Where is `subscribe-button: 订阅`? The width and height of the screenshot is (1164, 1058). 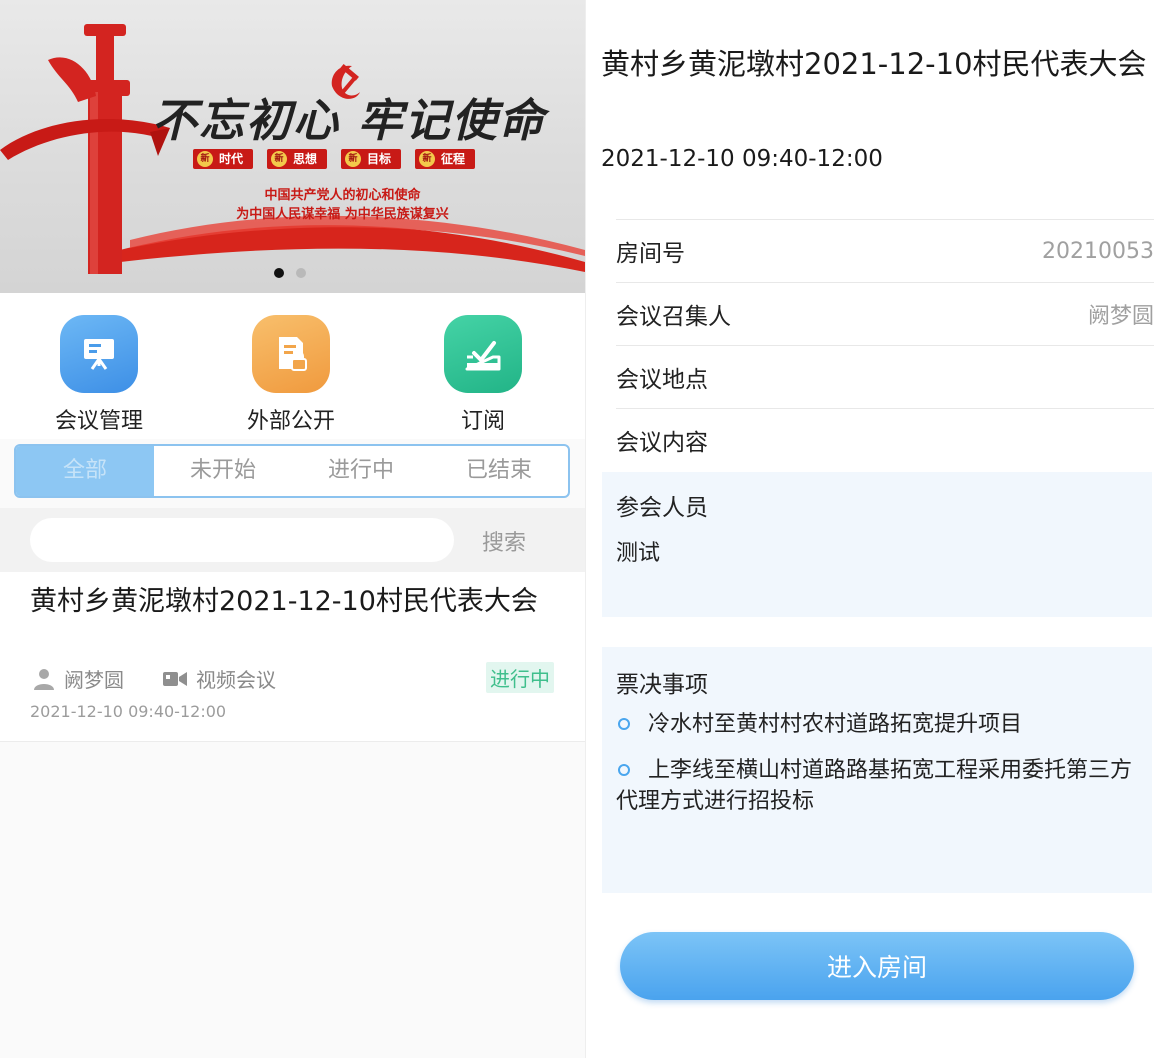 subscribe-button: 订阅 is located at coordinates (483, 375).